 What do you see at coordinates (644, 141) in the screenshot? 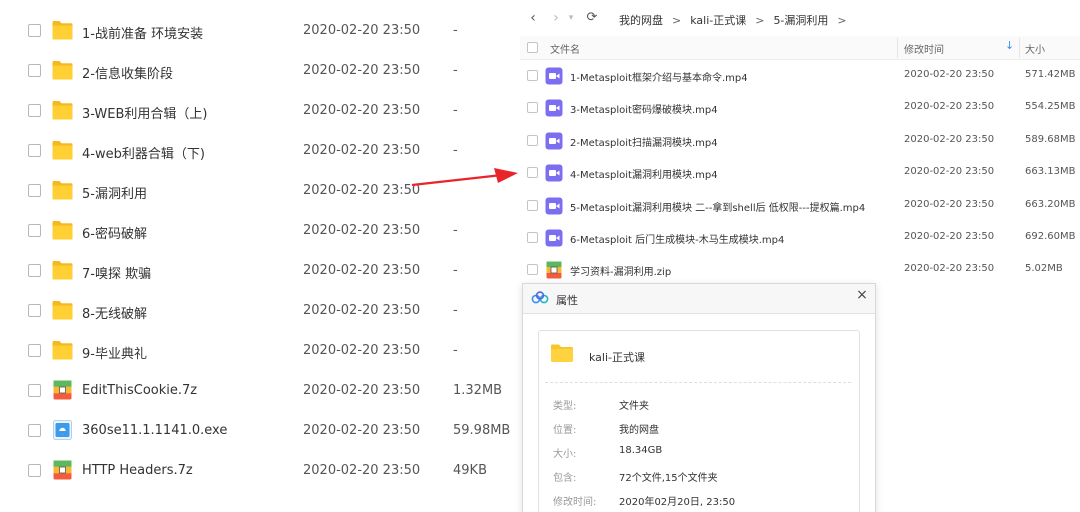
I see `file-name: 2-Metasploit扫描漏洞模块.mp4` at bounding box center [644, 141].